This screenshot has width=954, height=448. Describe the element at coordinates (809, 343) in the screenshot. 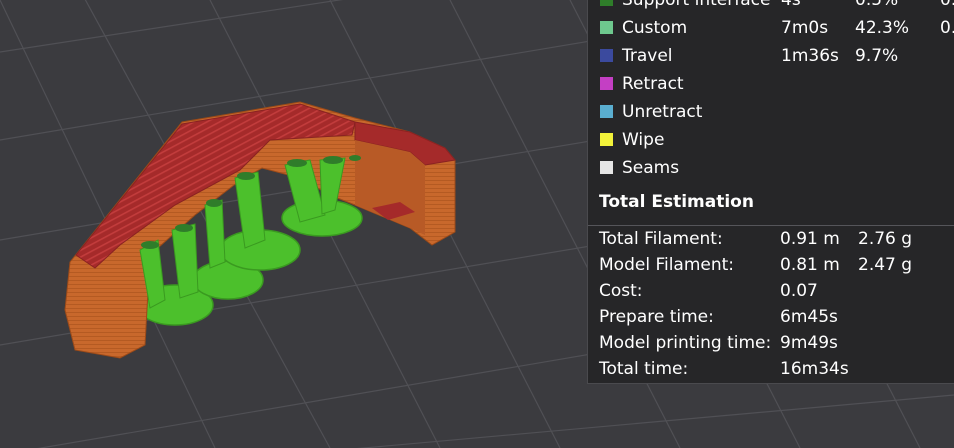

I see `estimation-value: 9m49s` at that location.